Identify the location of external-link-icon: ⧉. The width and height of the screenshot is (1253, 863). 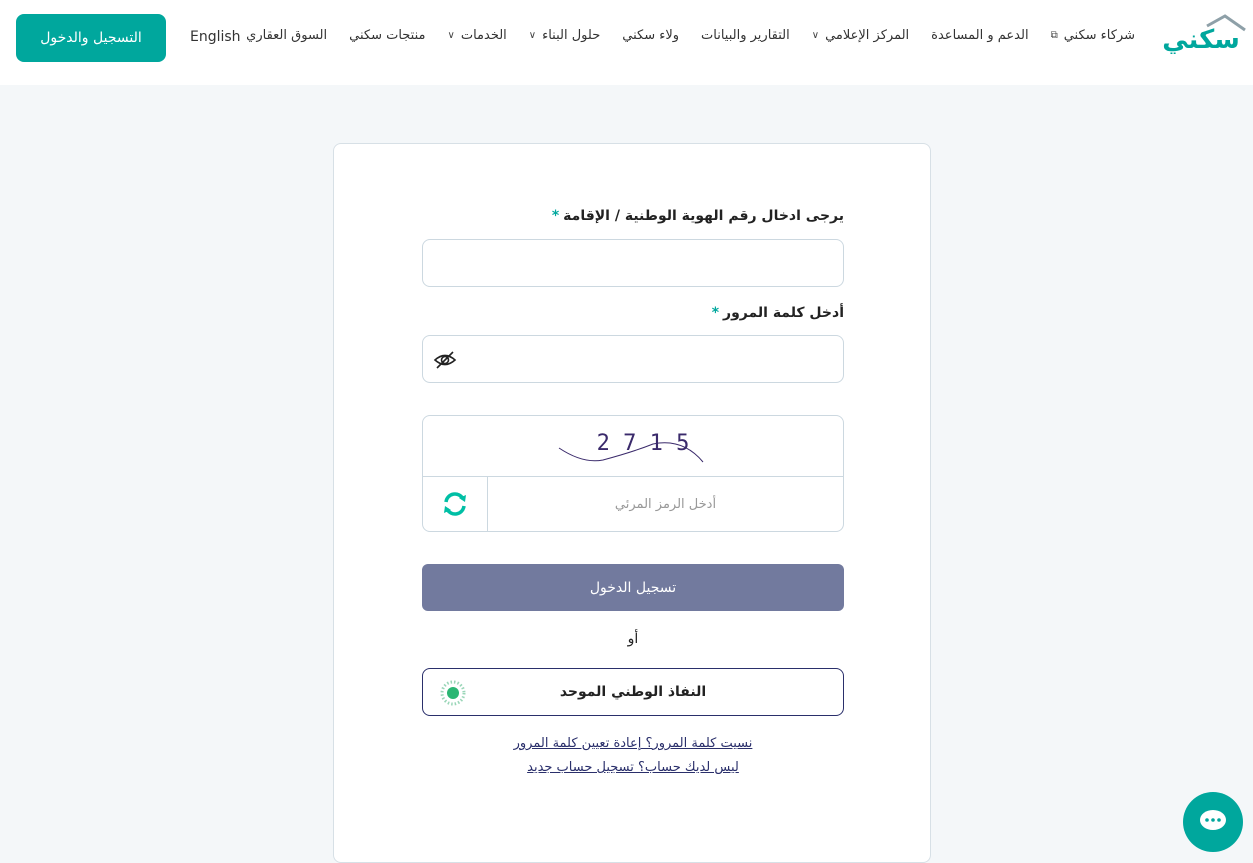
(1054, 35).